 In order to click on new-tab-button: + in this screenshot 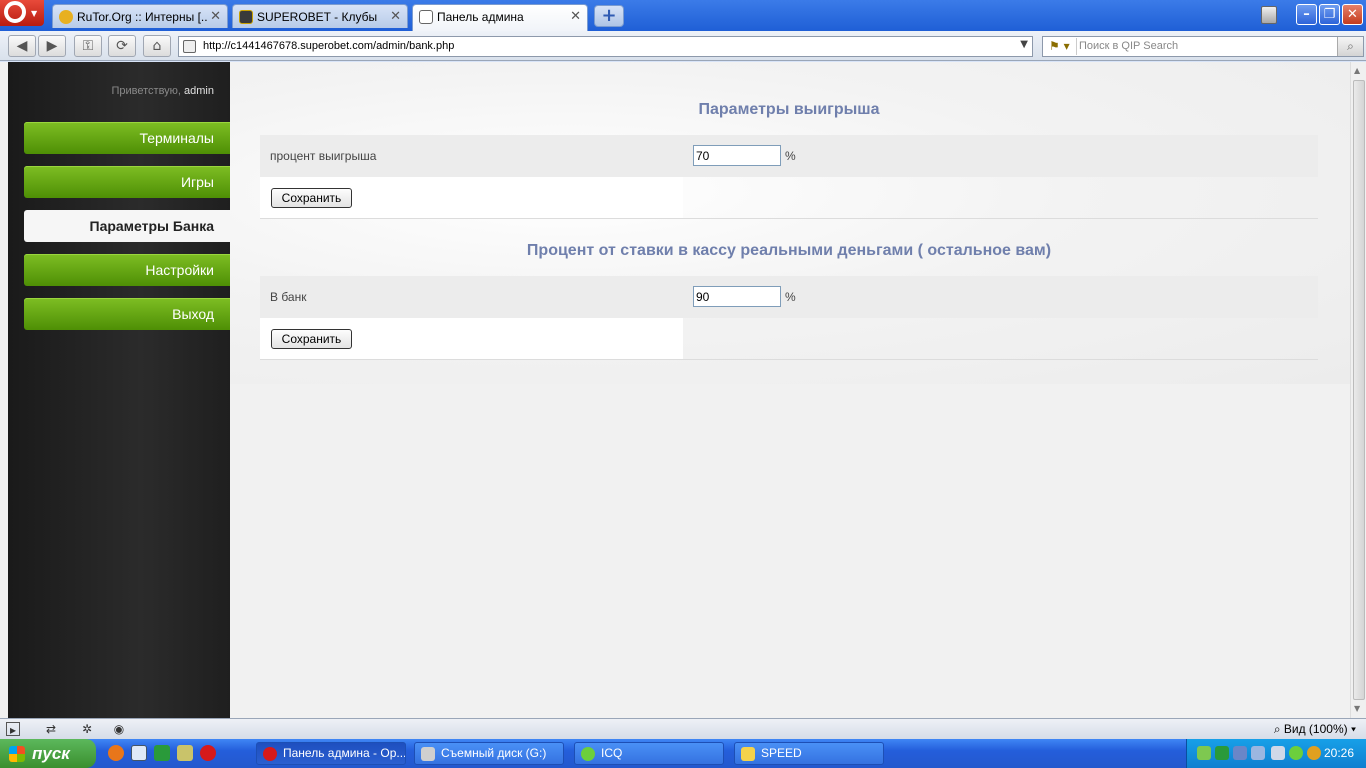, I will do `click(609, 16)`.